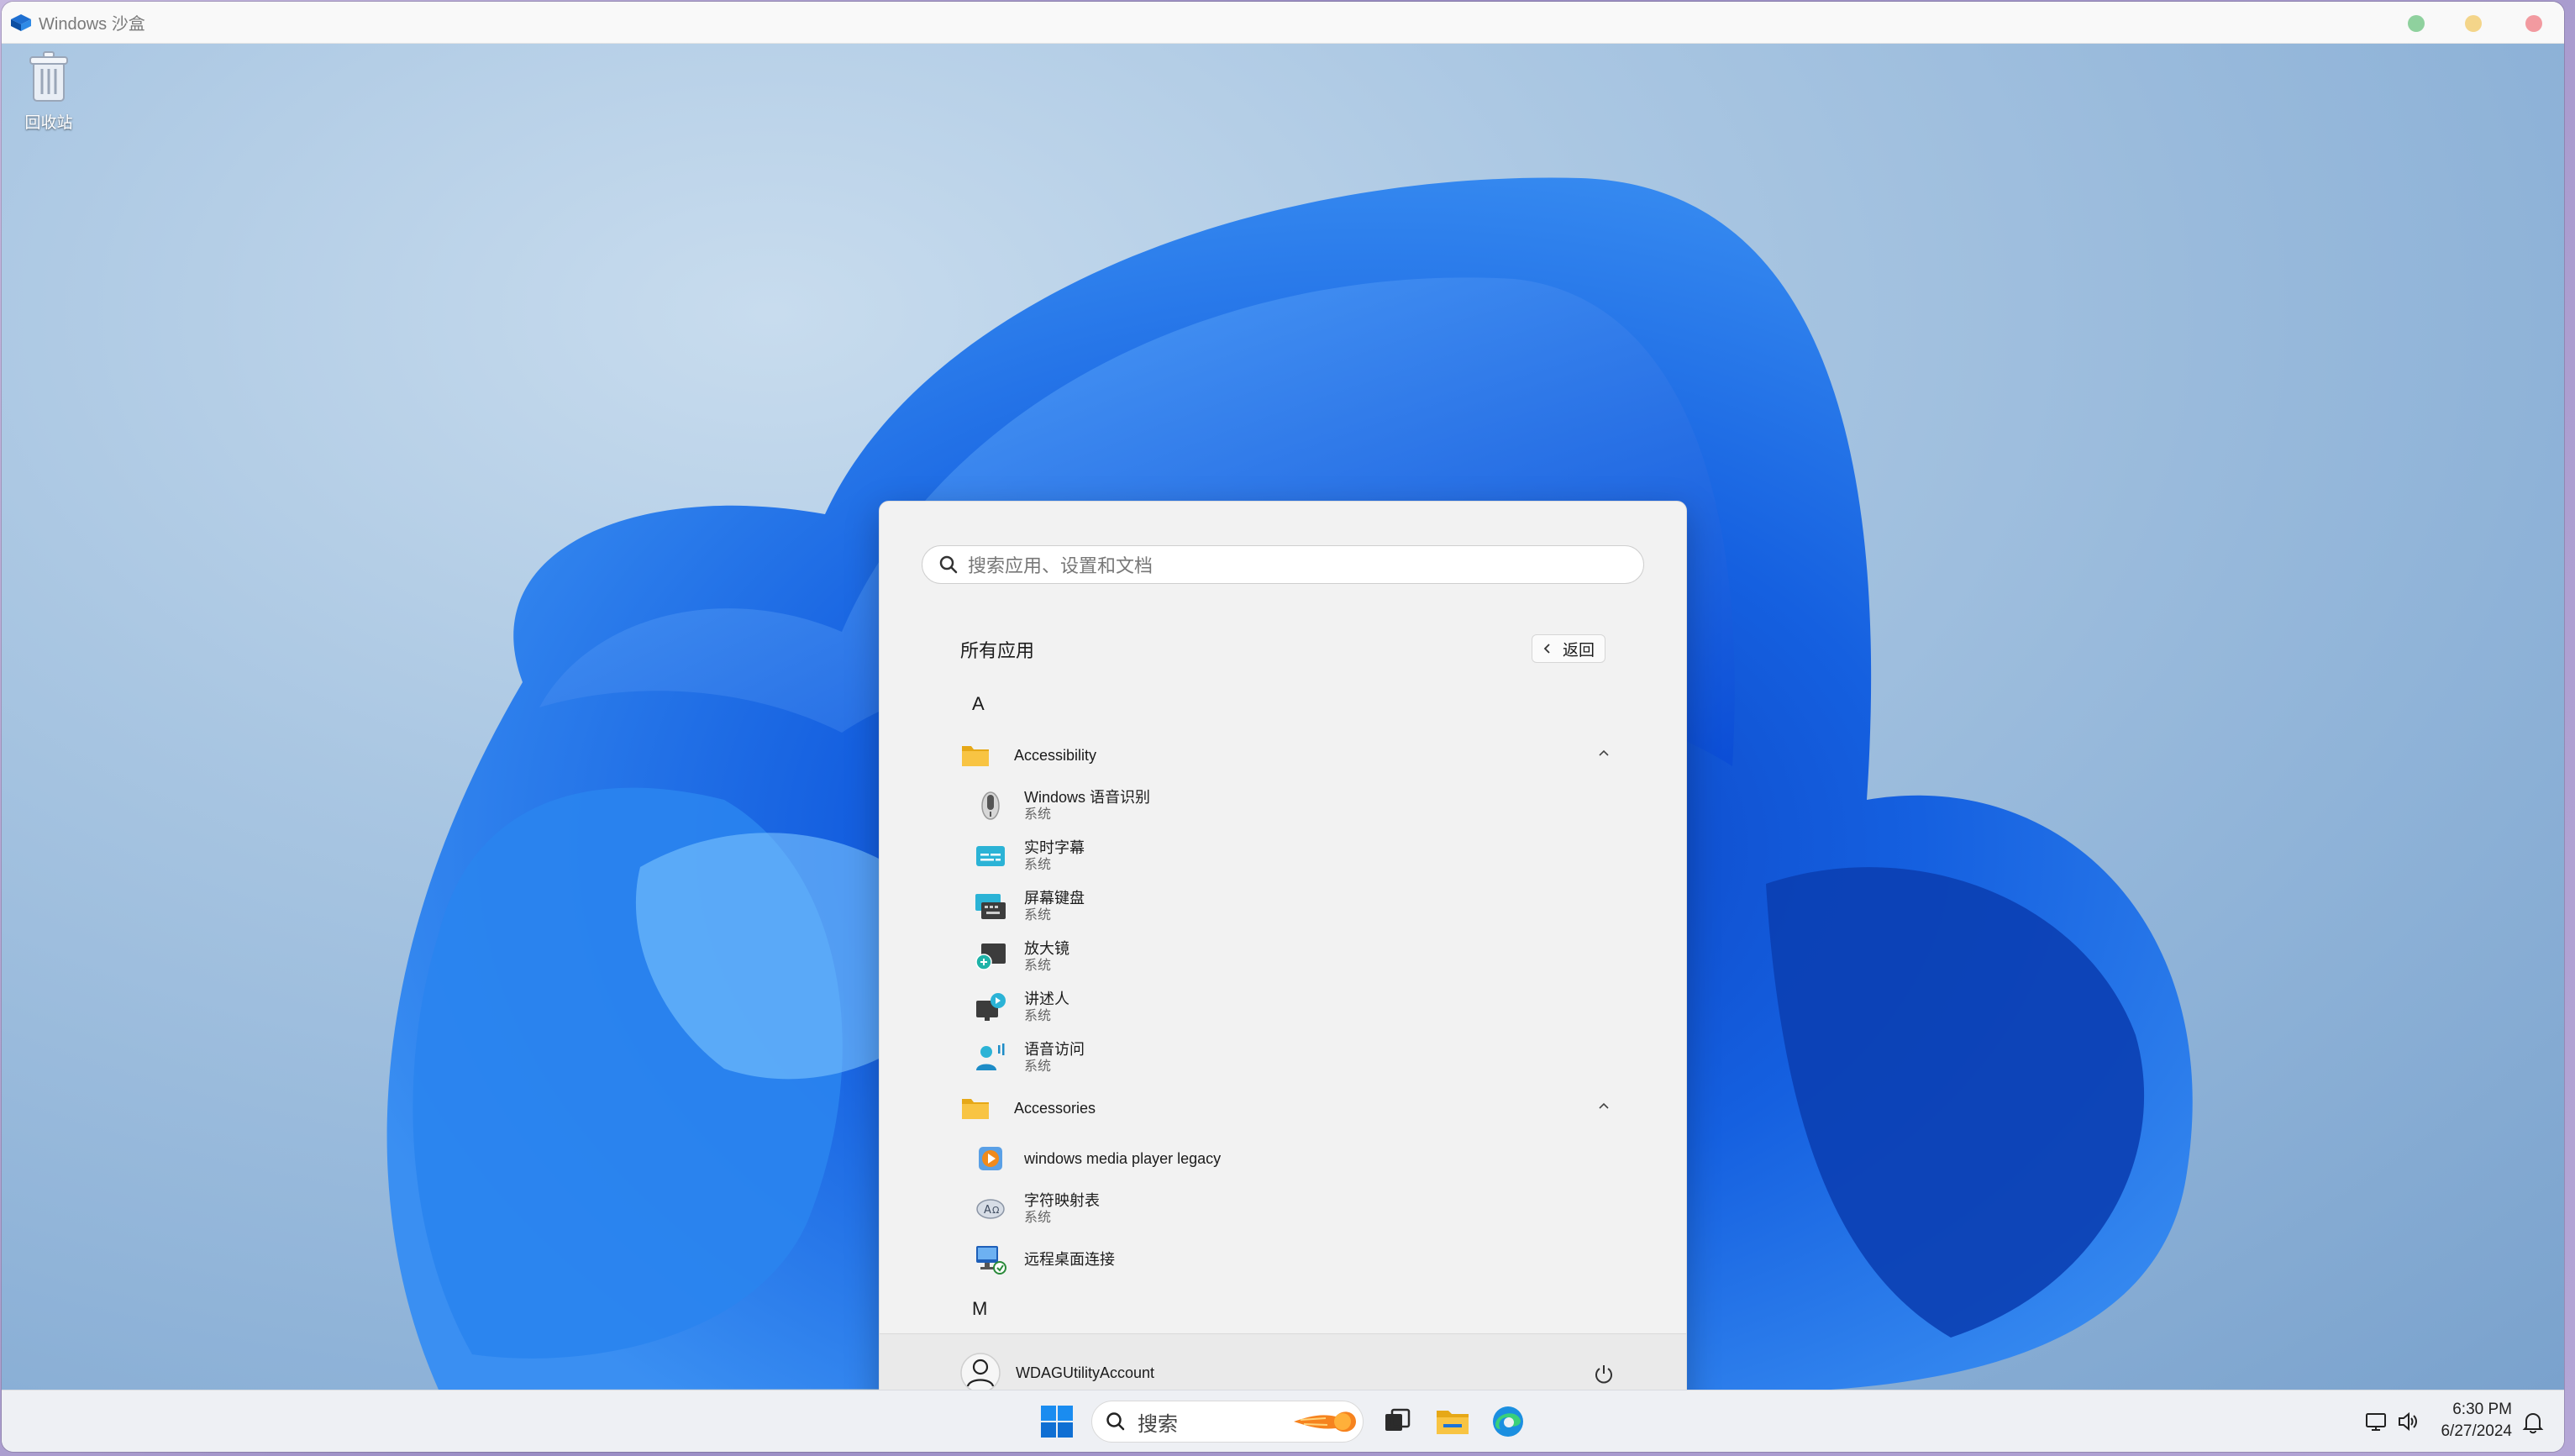 The image size is (2575, 1456). I want to click on search-highlight-icon, so click(1325, 1421).